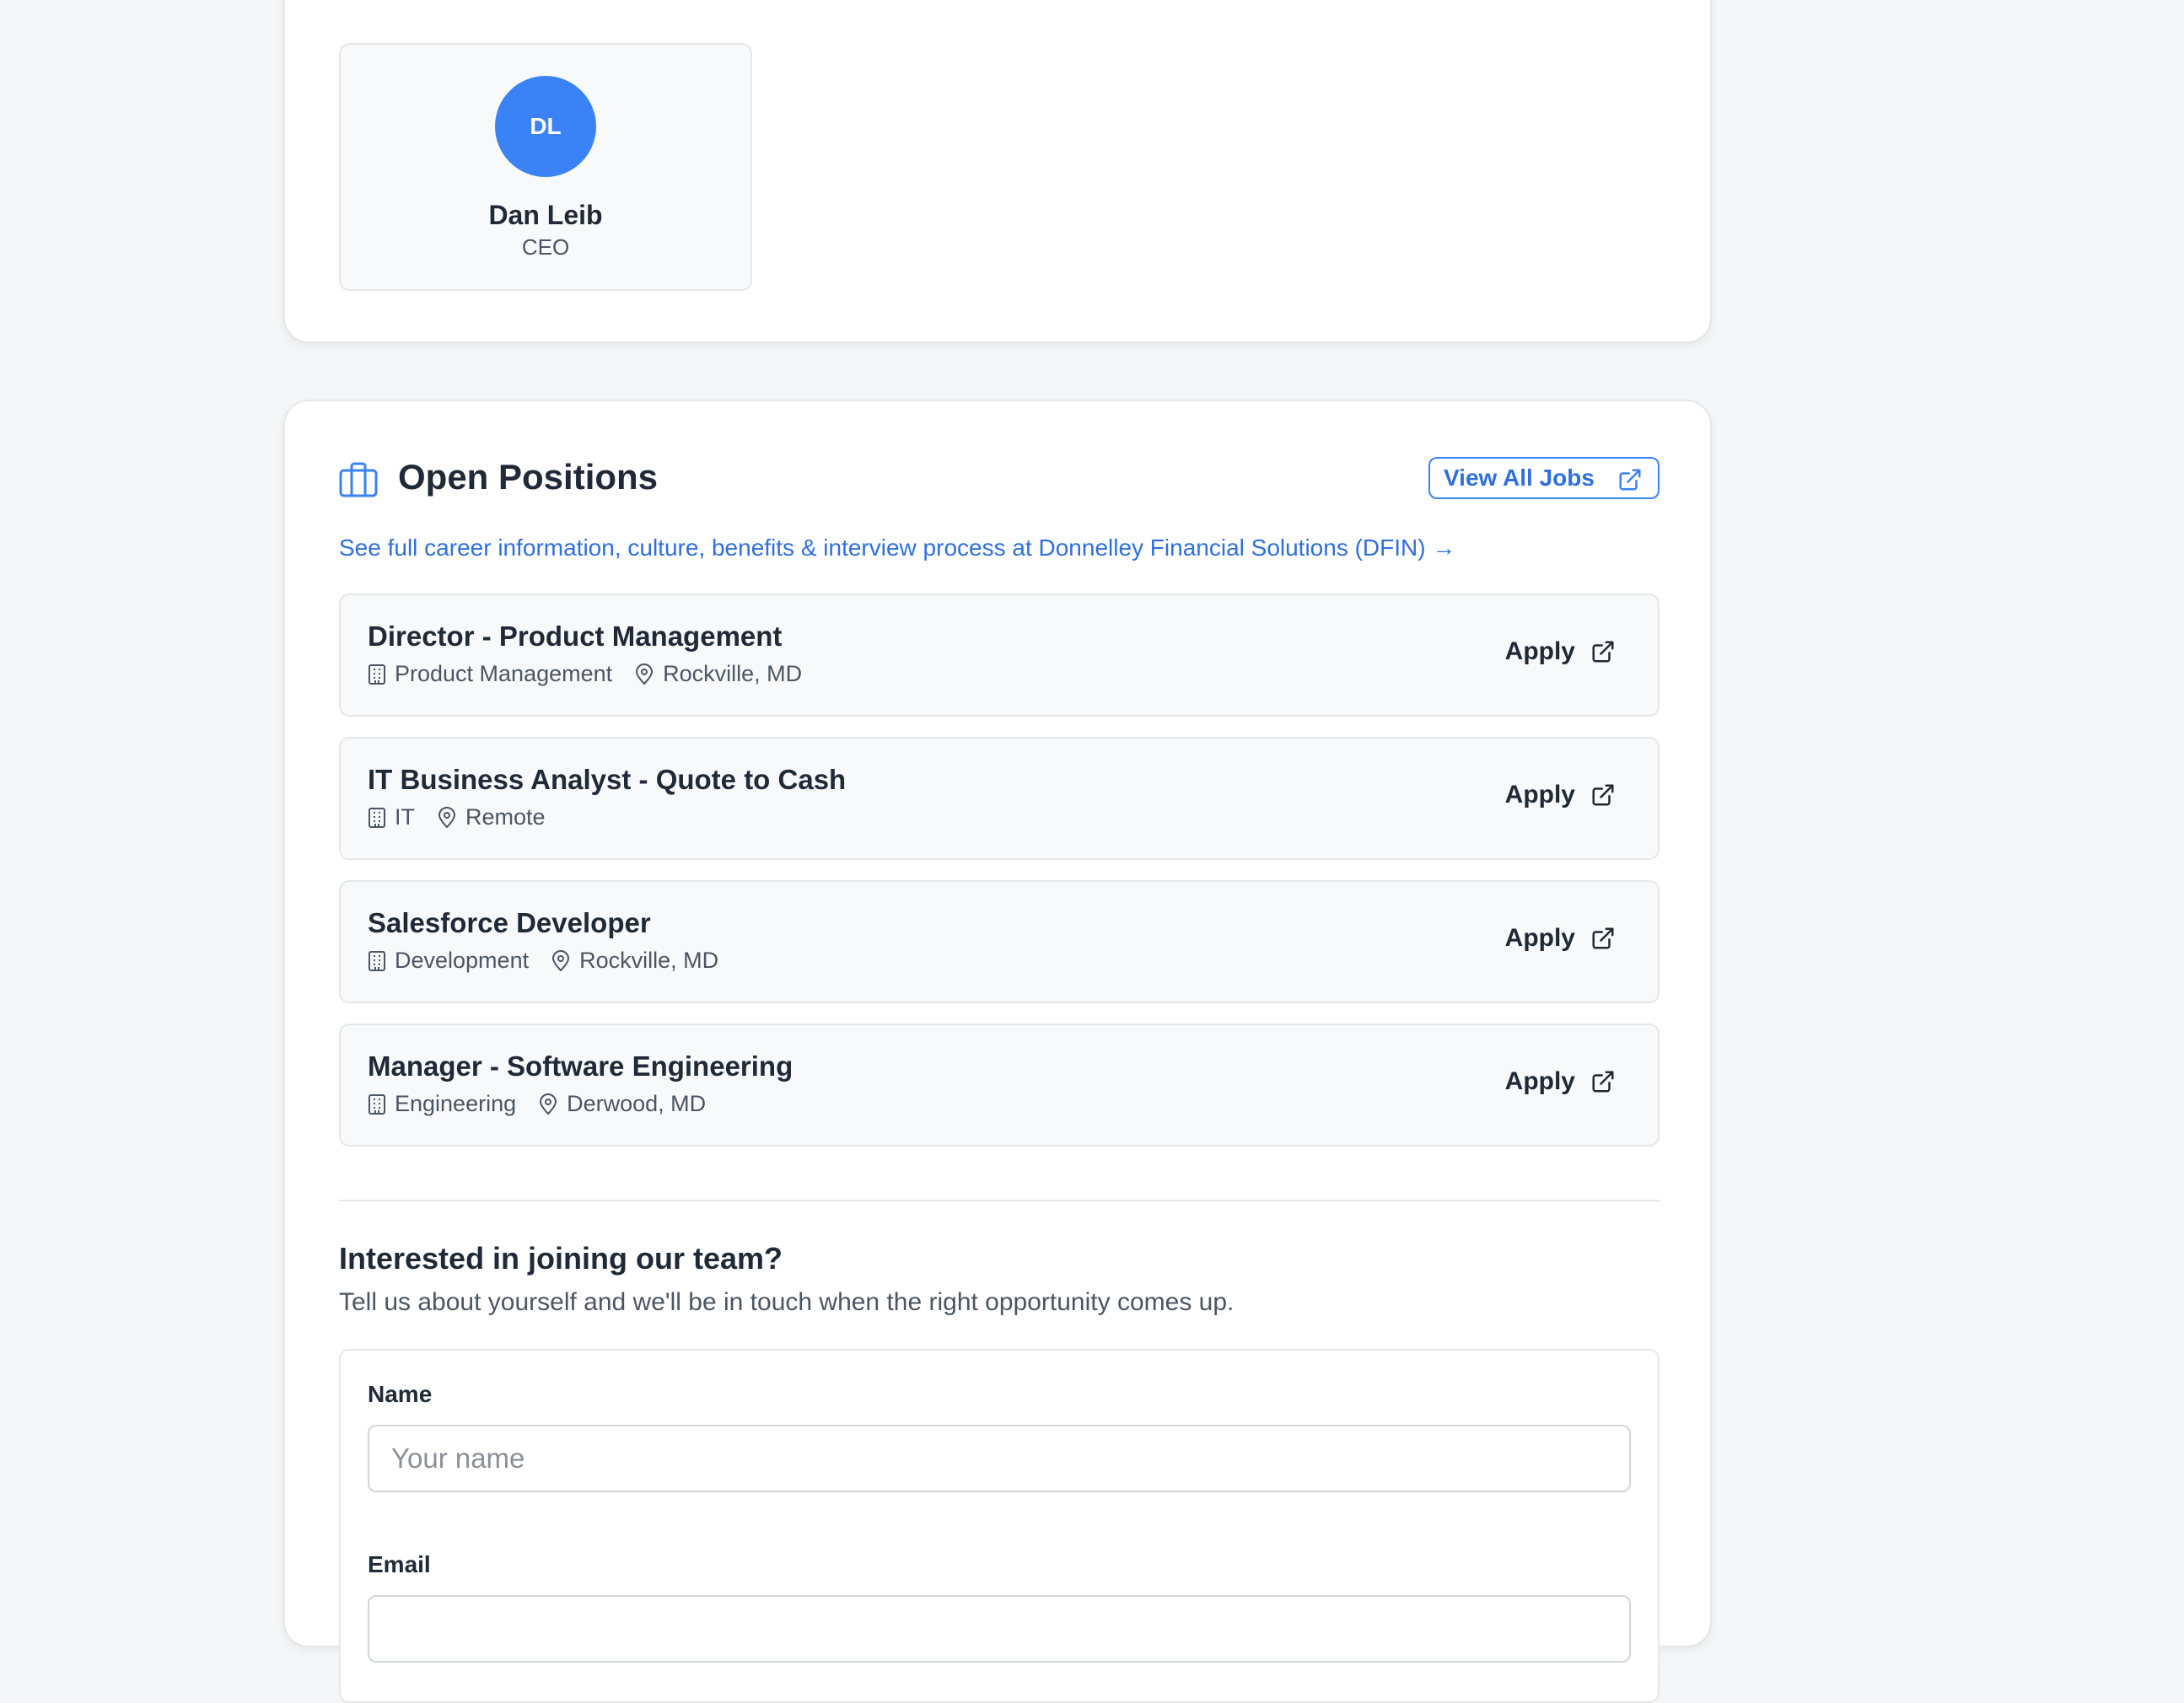 This screenshot has width=2184, height=1703. I want to click on job-department: Engineering, so click(456, 1103).